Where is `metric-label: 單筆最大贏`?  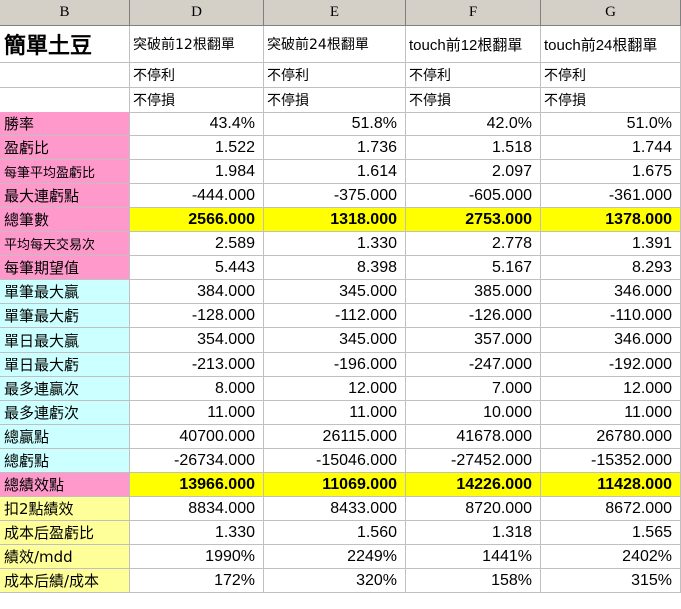 metric-label: 單筆最大贏 is located at coordinates (65, 292).